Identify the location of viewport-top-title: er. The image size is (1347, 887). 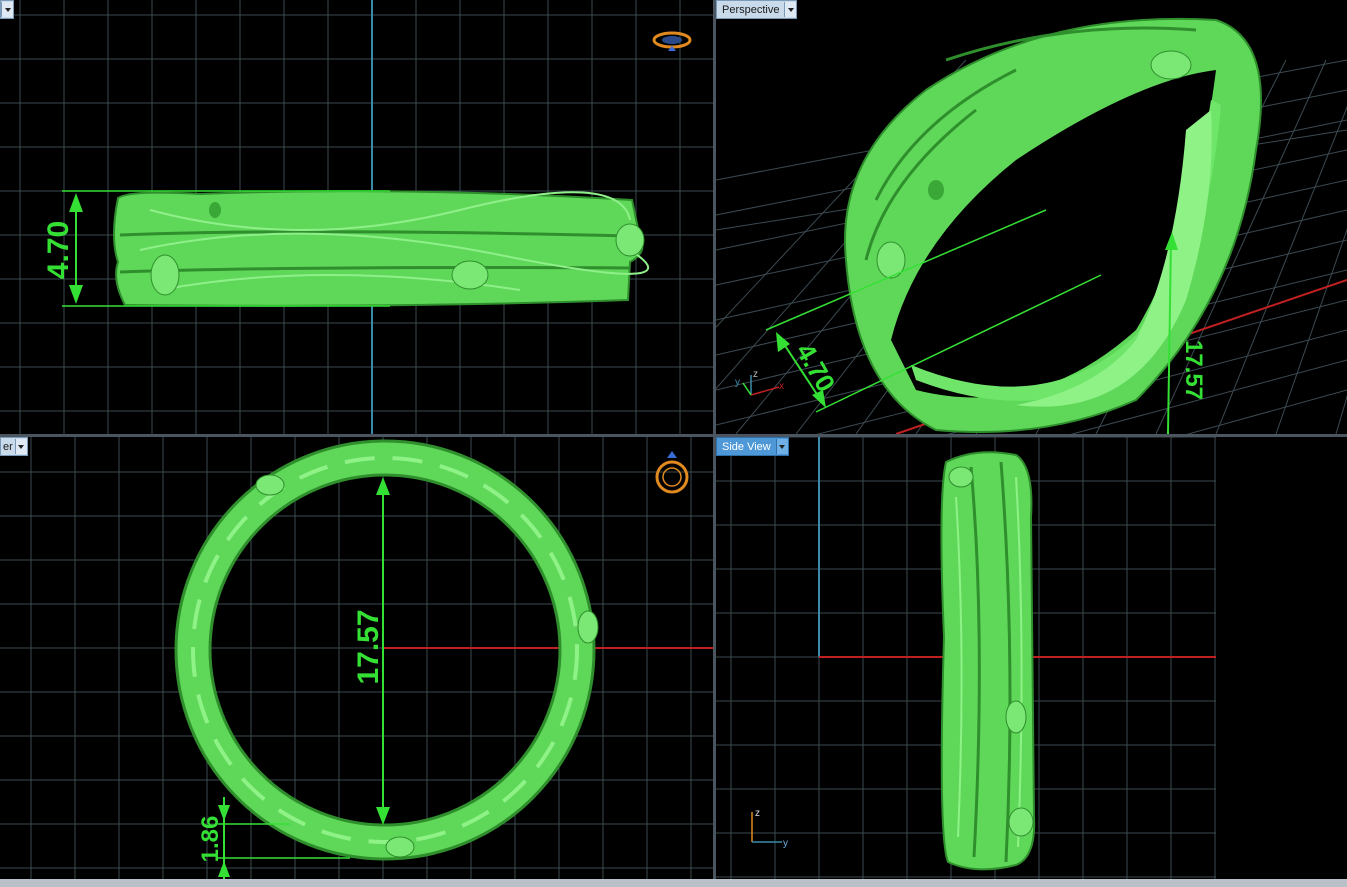
(8, 446).